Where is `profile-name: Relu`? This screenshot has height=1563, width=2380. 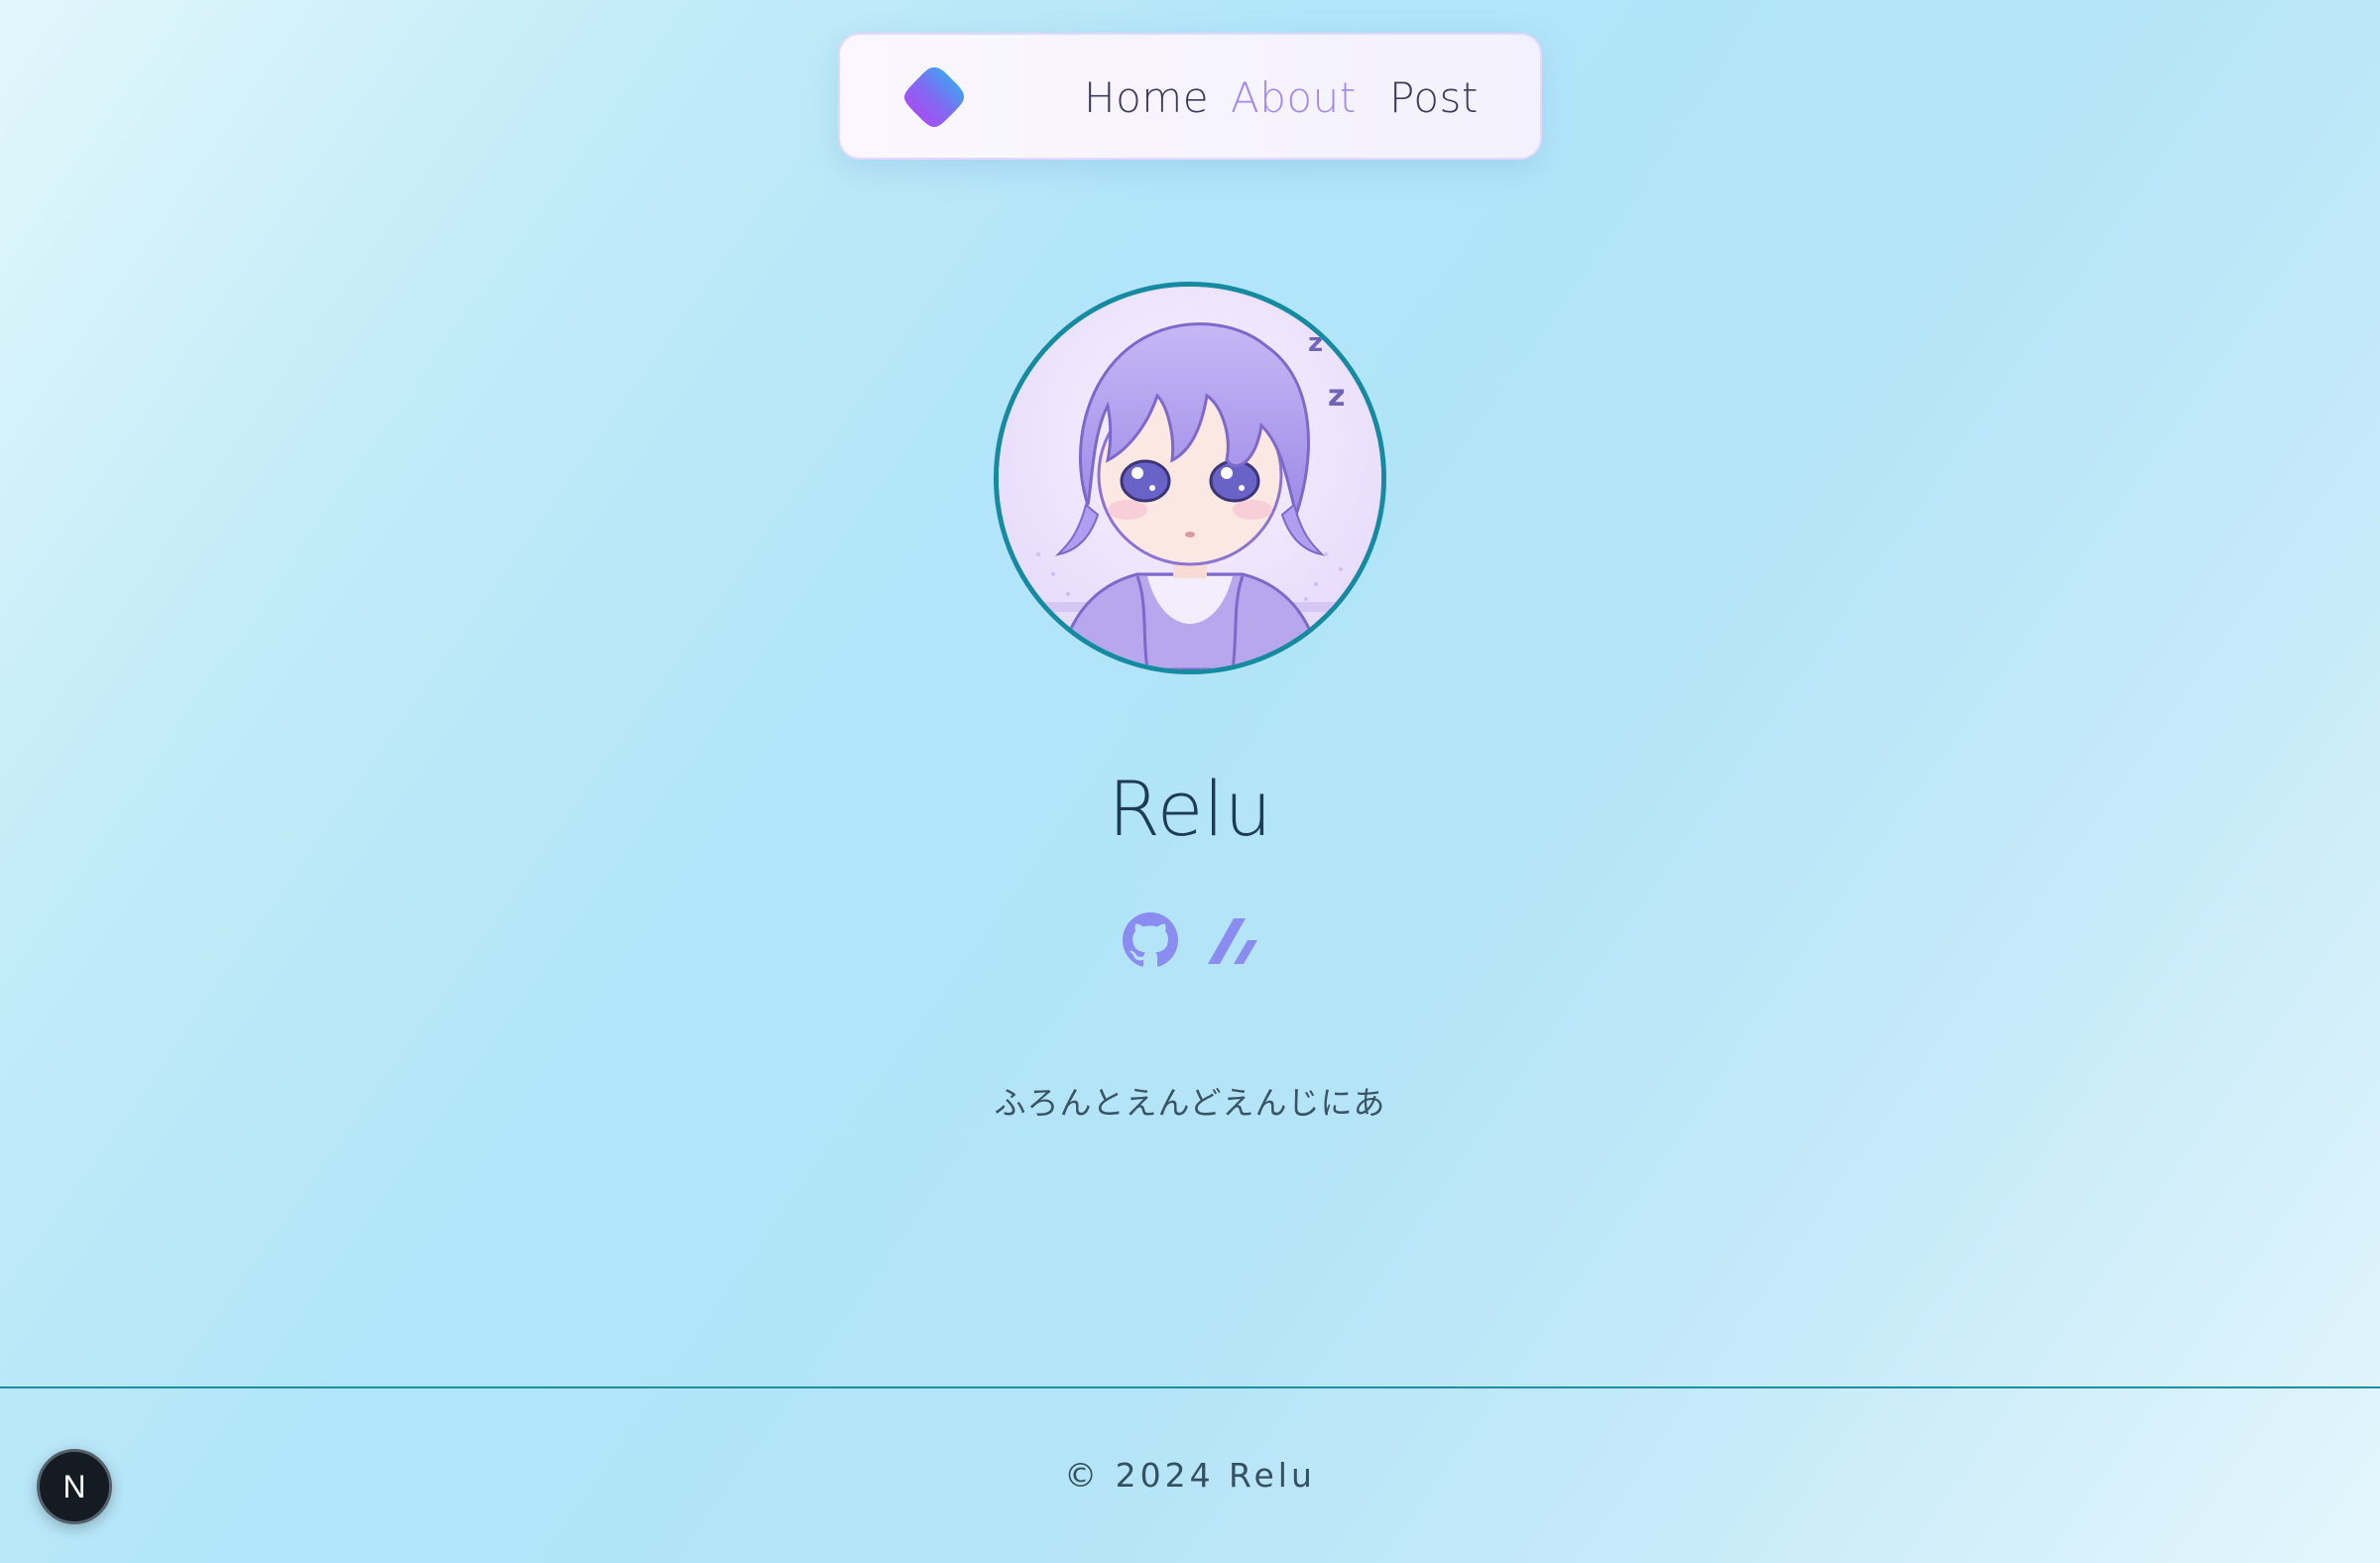 profile-name: Relu is located at coordinates (1190, 809).